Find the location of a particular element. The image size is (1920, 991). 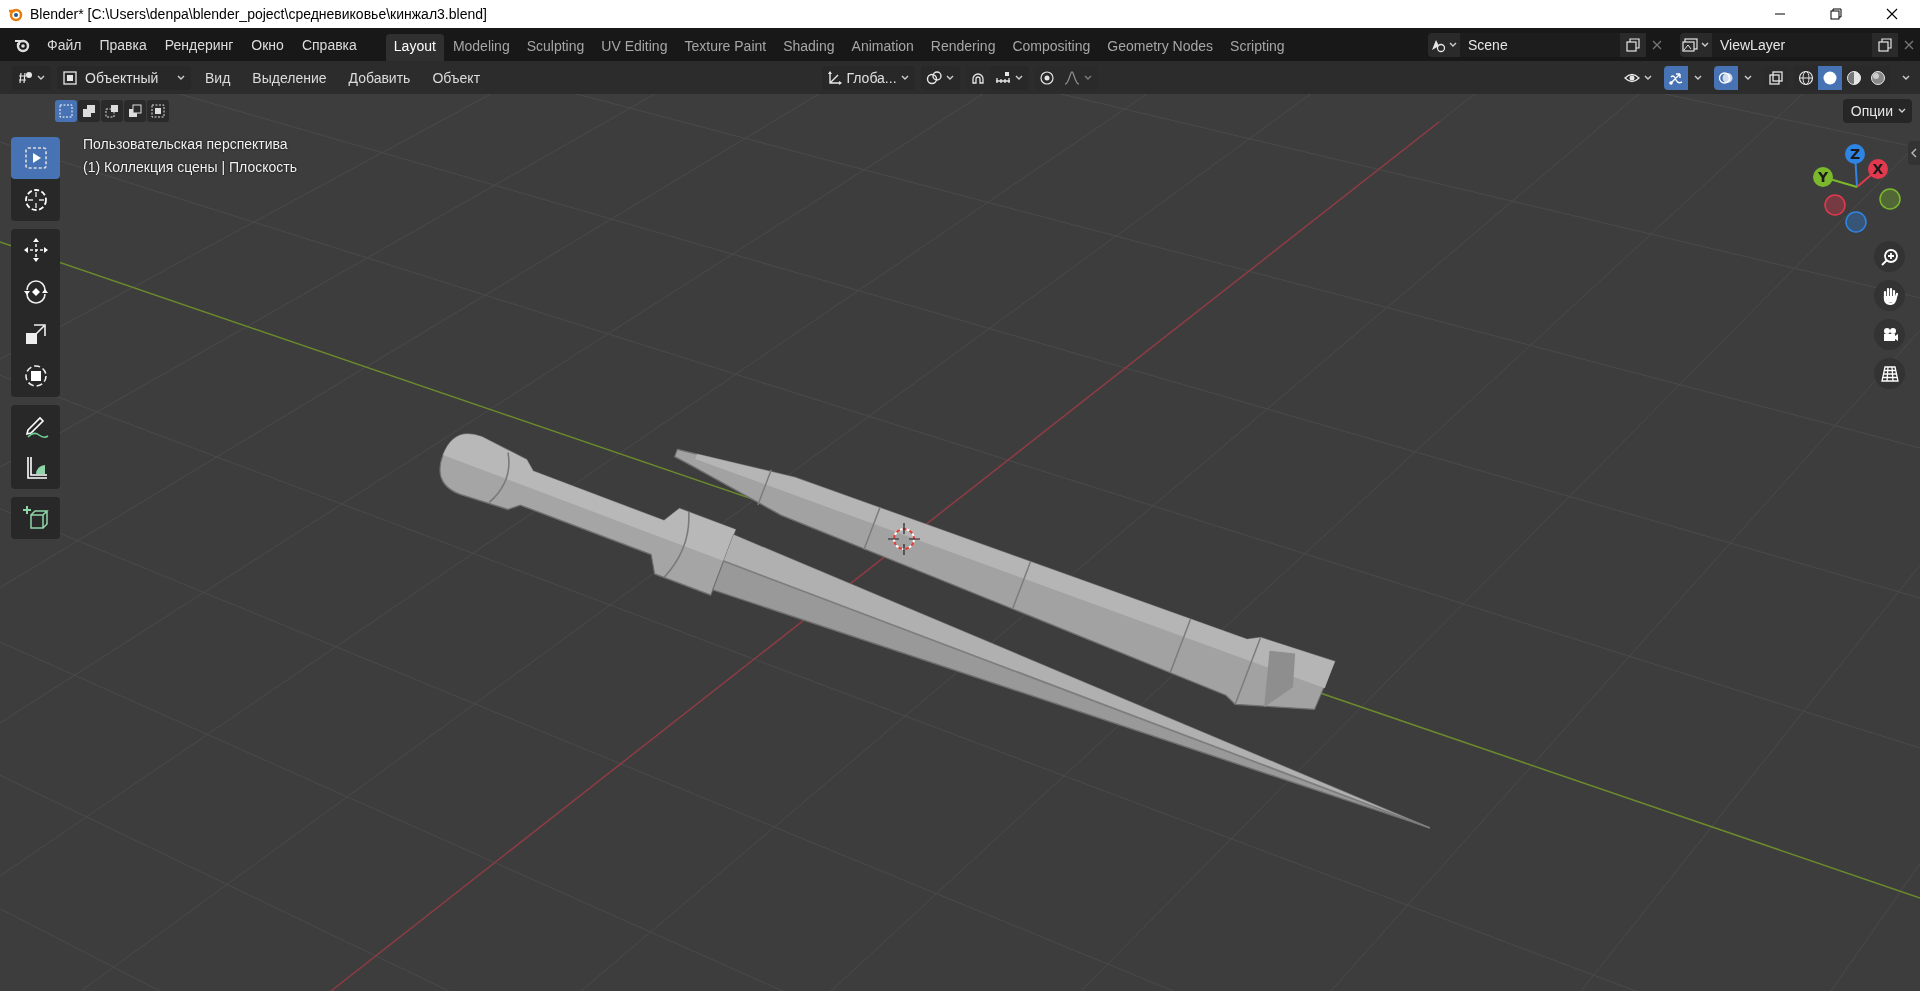

zoom-button is located at coordinates (1889, 256).